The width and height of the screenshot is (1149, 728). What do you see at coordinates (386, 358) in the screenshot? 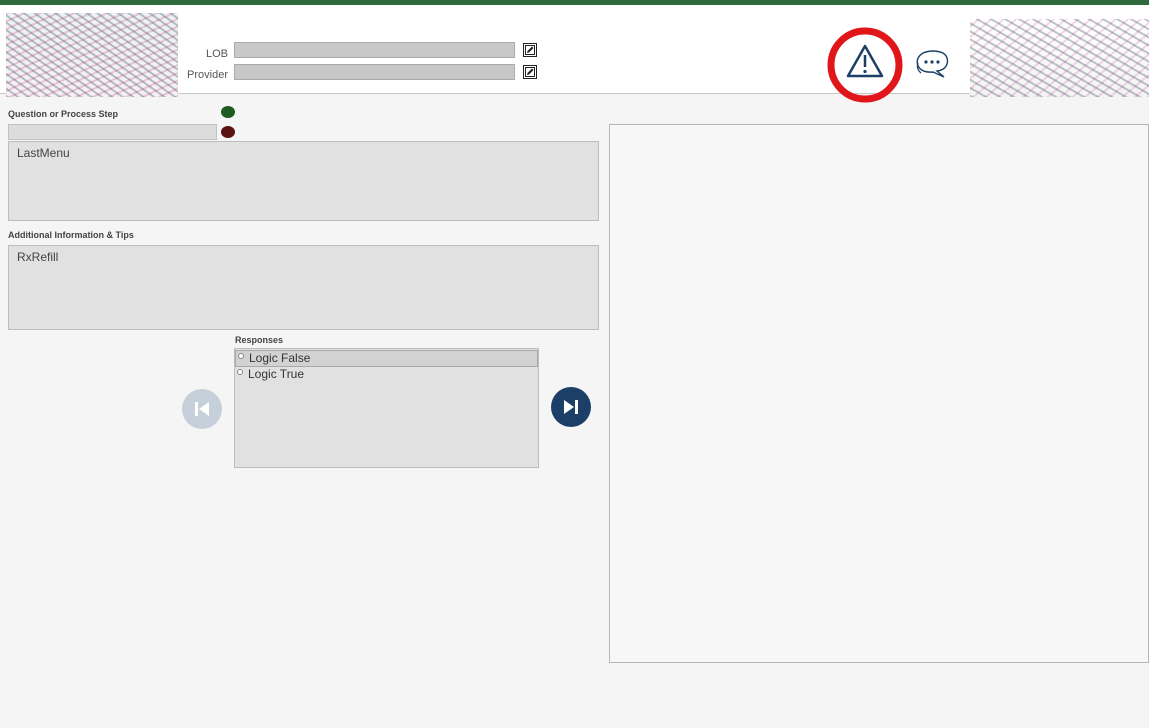
I see `response-item-logic-false: Logic False` at bounding box center [386, 358].